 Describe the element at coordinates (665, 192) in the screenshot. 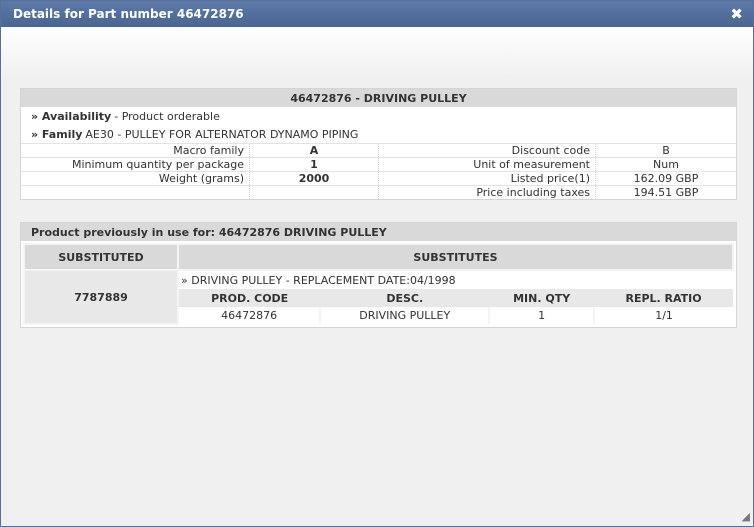

I see `attr-value: 194.51 GBP` at that location.